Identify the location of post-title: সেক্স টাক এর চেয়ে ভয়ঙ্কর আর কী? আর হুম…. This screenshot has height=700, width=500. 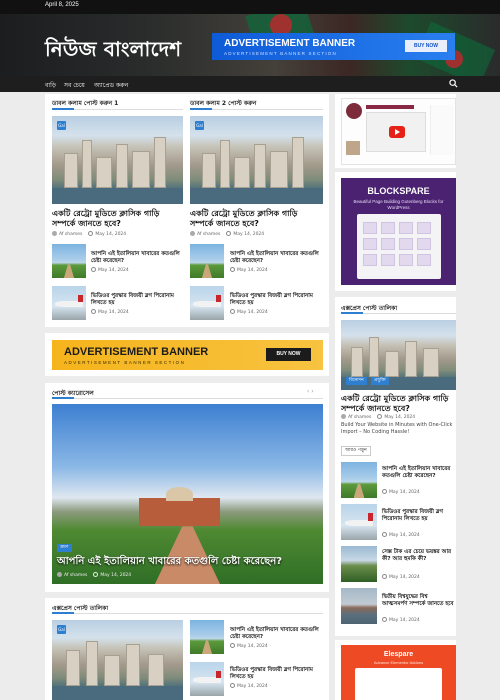
(418, 556).